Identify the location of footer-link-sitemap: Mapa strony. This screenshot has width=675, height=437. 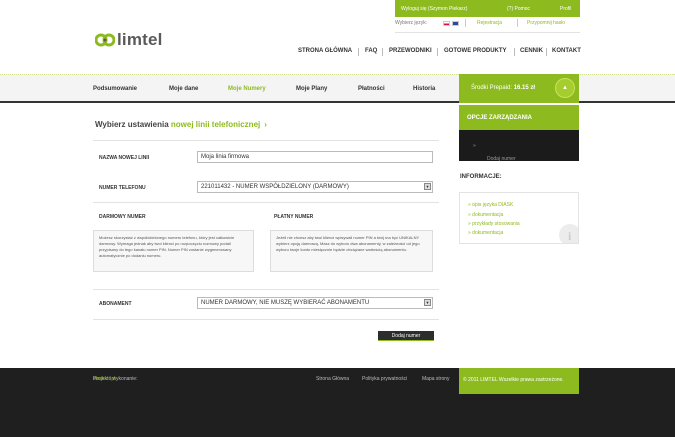
(436, 379).